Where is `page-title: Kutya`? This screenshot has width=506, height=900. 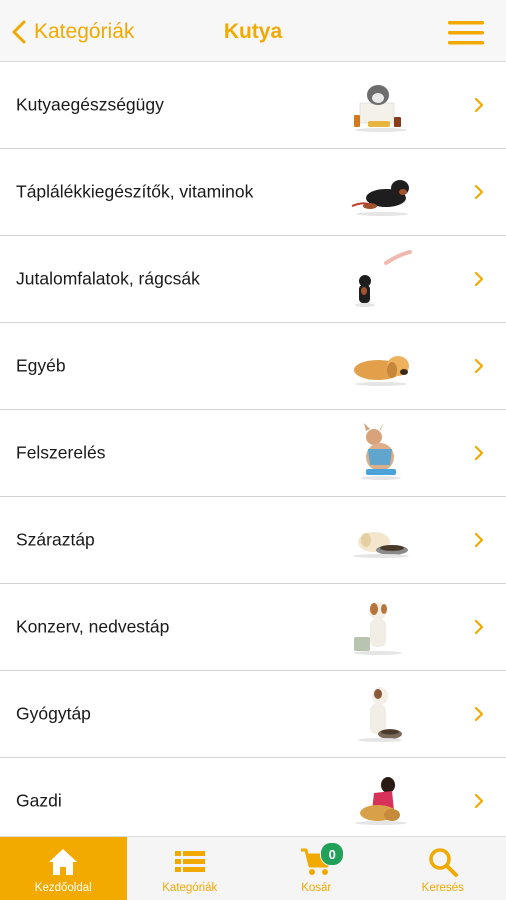
page-title: Kutya is located at coordinates (253, 31).